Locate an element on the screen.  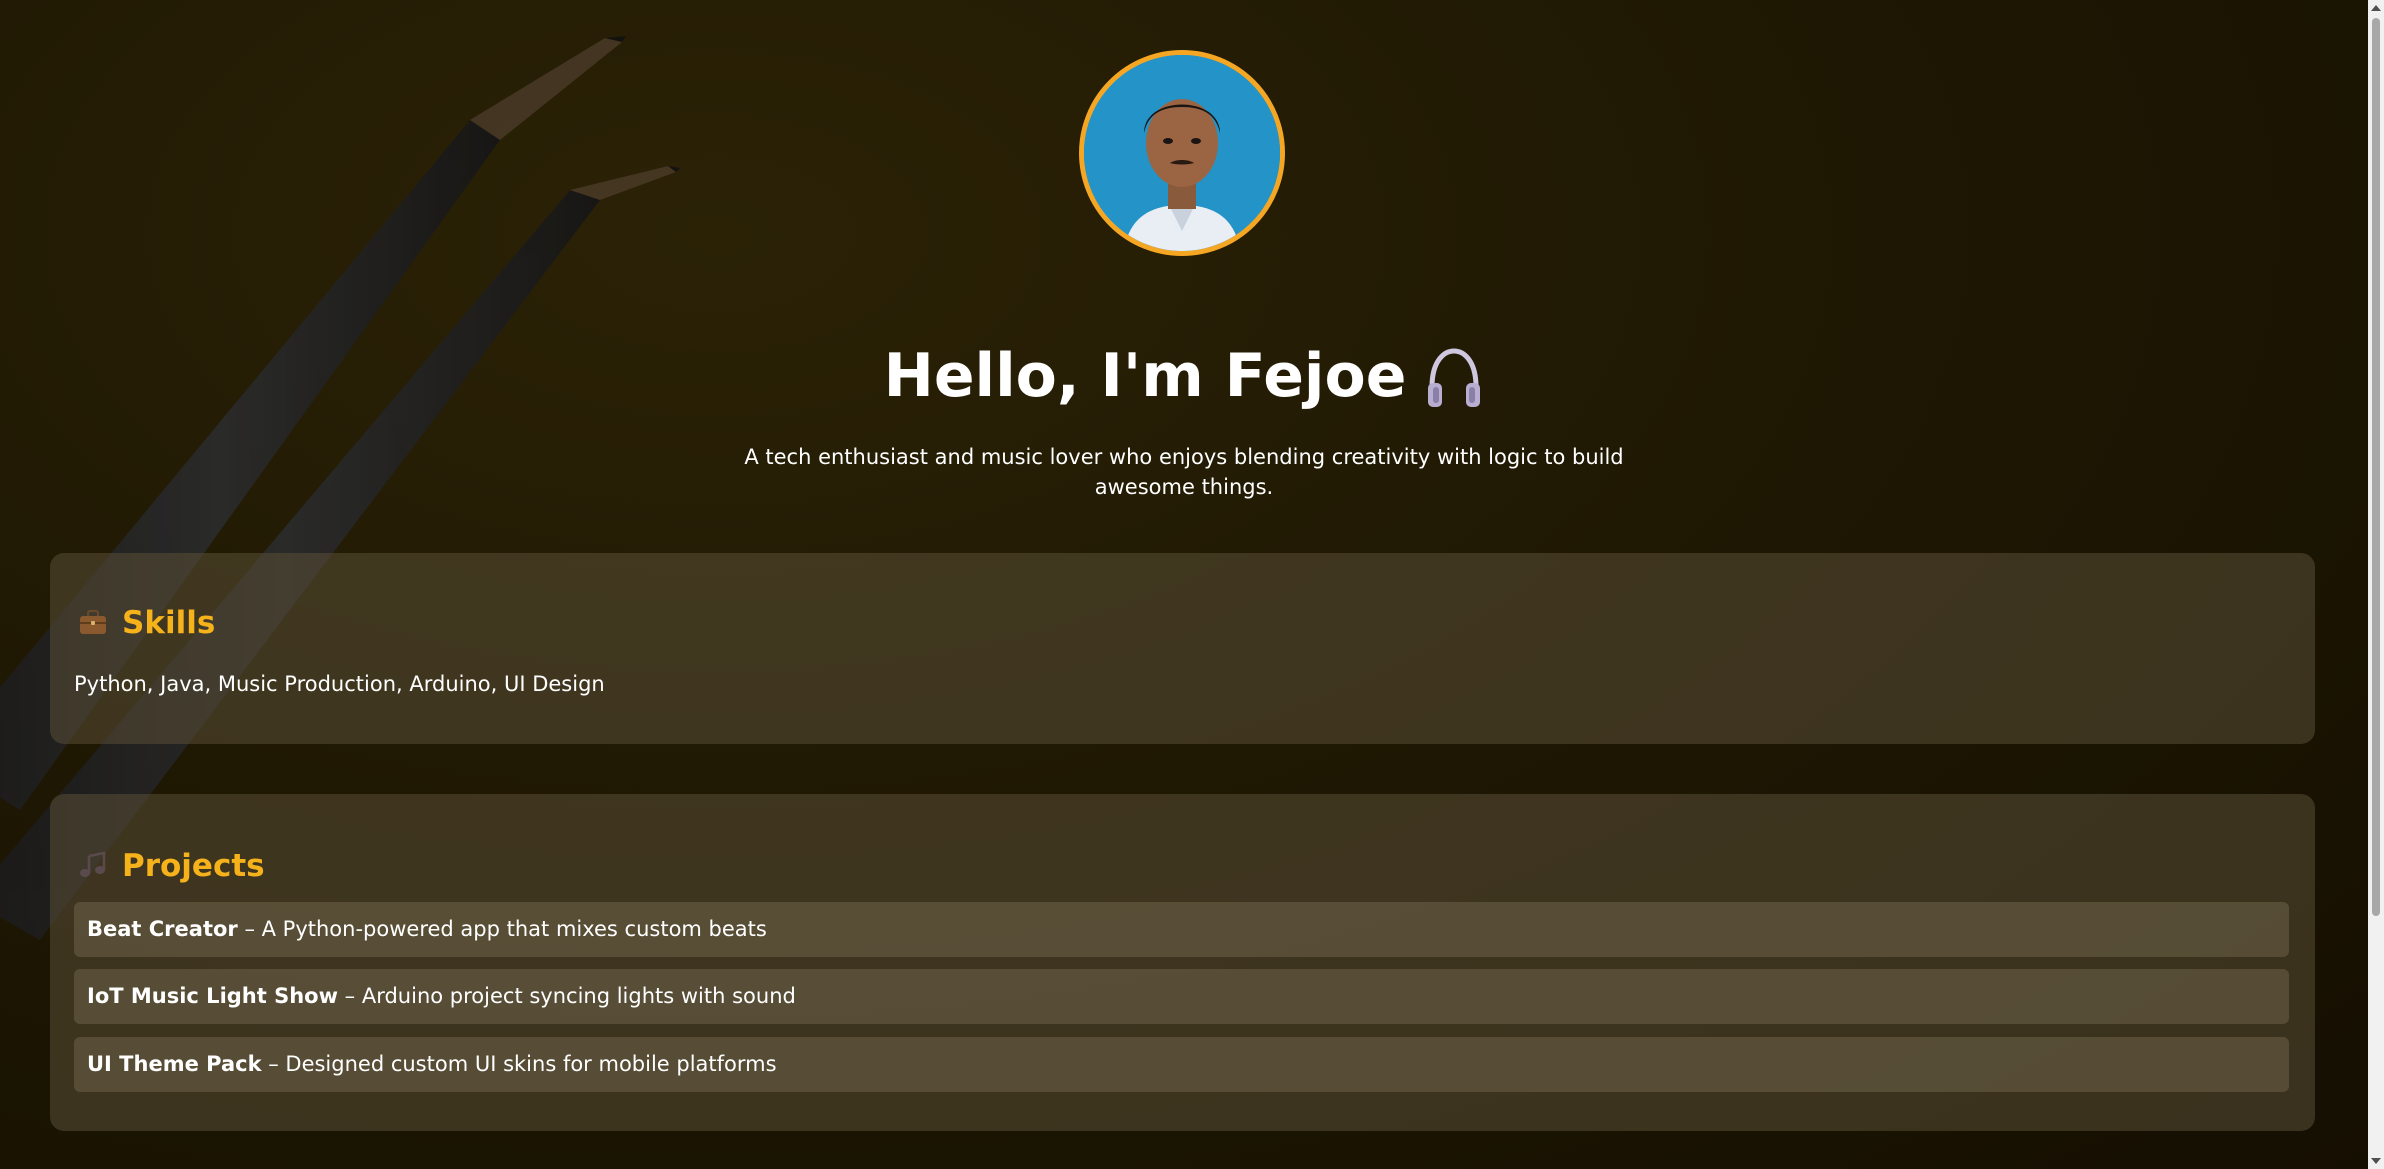
page-title: Hello, I'm Fejoe is located at coordinates (1184, 376).